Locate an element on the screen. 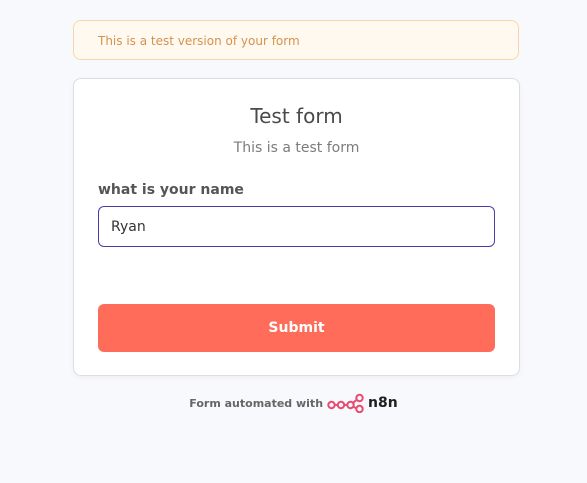 This screenshot has width=587, height=483. name-field-label: what is your name is located at coordinates (171, 190).